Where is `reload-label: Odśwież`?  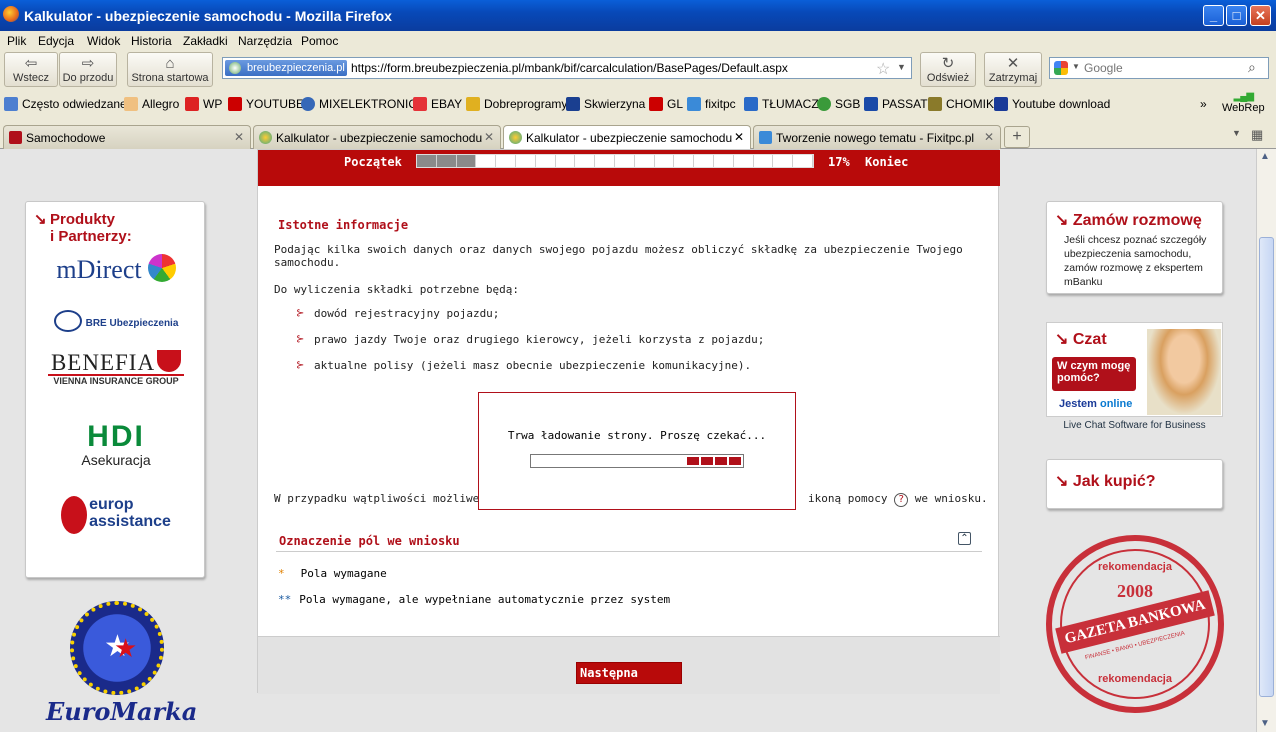 reload-label: Odśwież is located at coordinates (948, 78).